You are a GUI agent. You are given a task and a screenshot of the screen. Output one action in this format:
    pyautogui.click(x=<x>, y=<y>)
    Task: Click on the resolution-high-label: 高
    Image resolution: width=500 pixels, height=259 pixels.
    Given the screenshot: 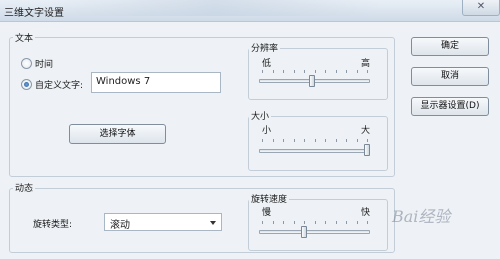 What is the action you would take?
    pyautogui.click(x=366, y=64)
    